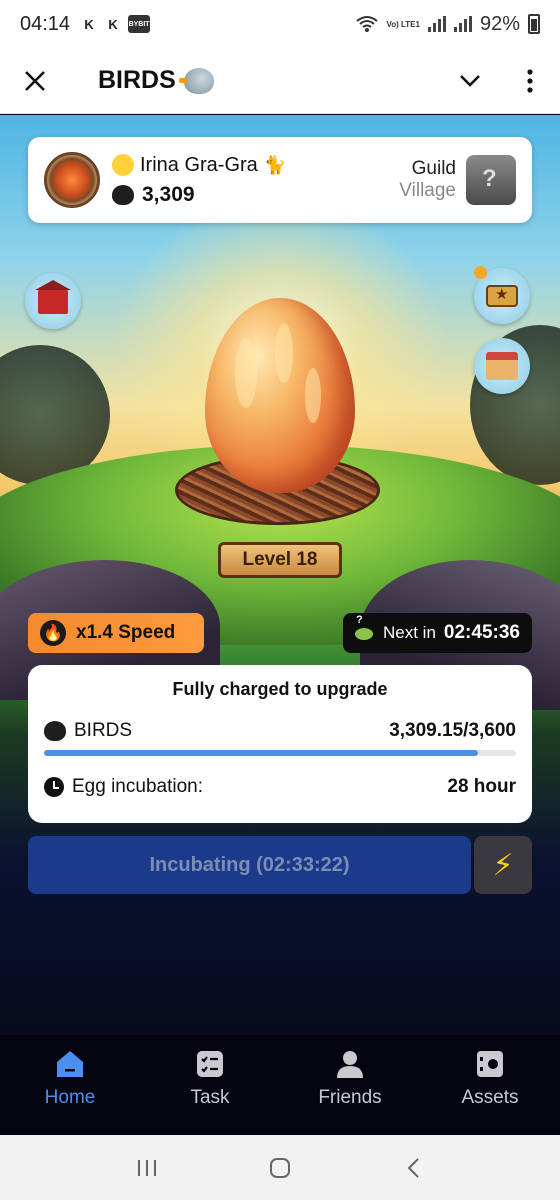 Image resolution: width=560 pixels, height=1200 pixels. I want to click on barn-button, so click(53, 301).